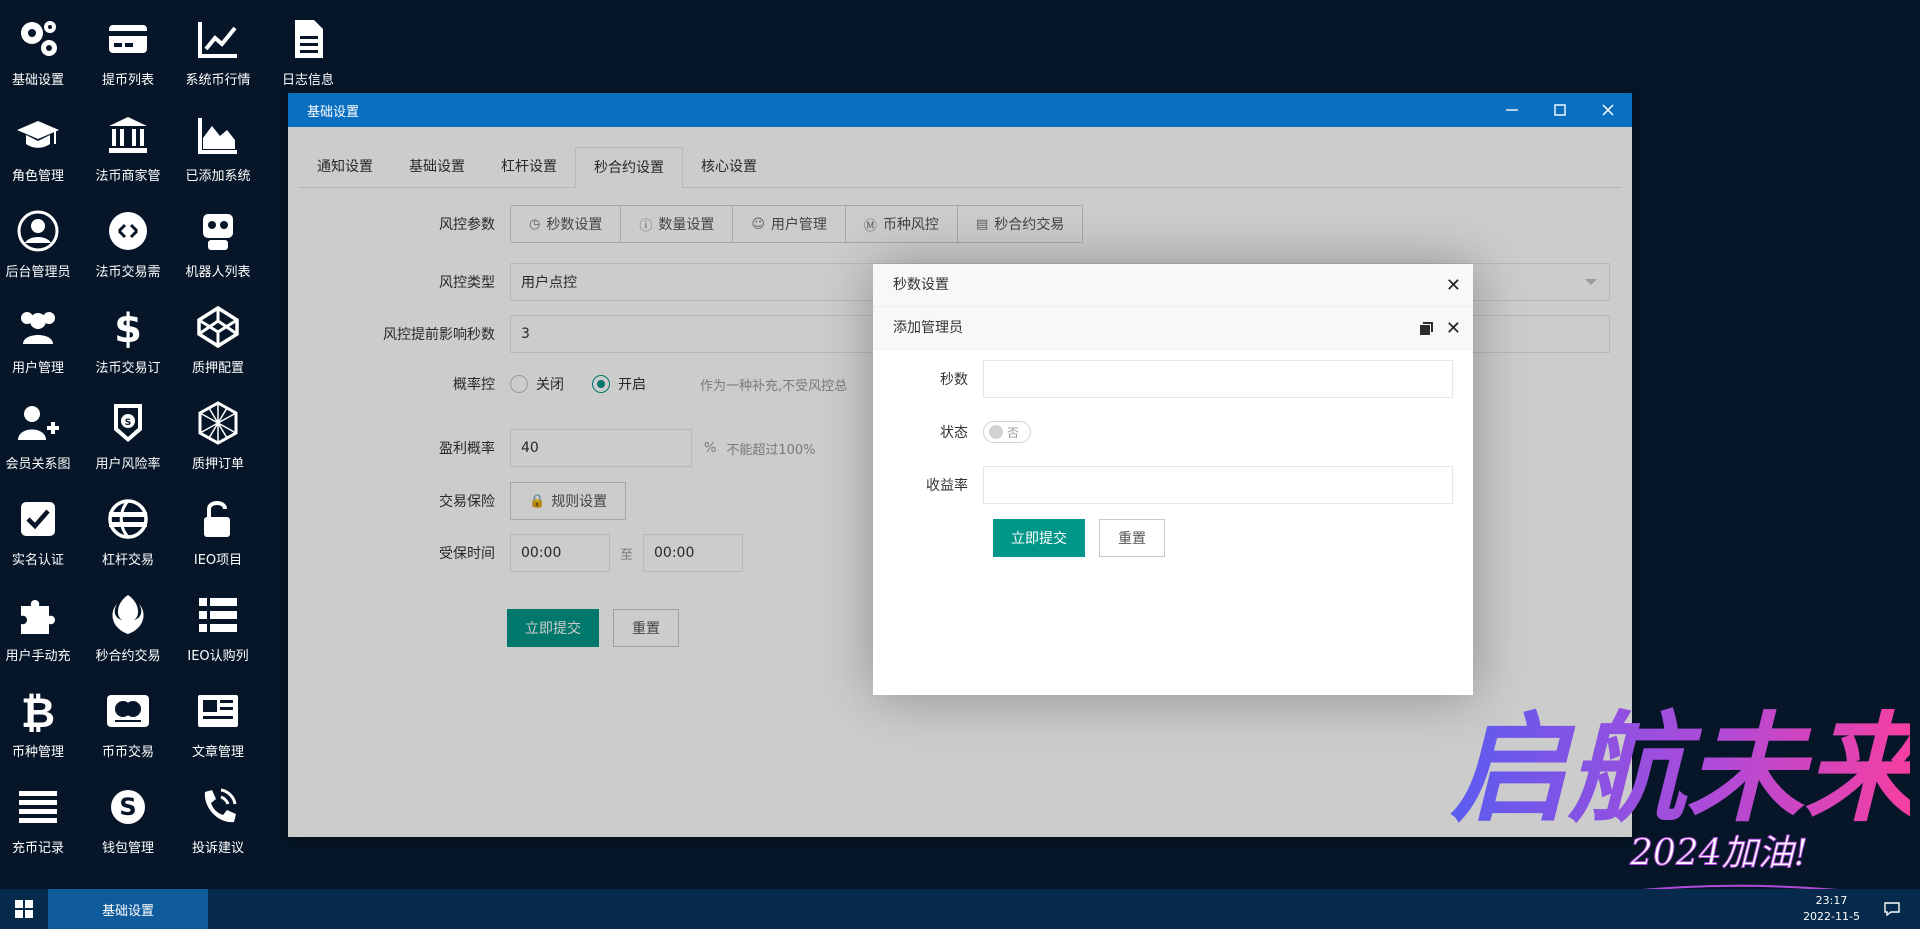 Image resolution: width=1920 pixels, height=929 pixels. What do you see at coordinates (1560, 110) in the screenshot?
I see `maximize-icon` at bounding box center [1560, 110].